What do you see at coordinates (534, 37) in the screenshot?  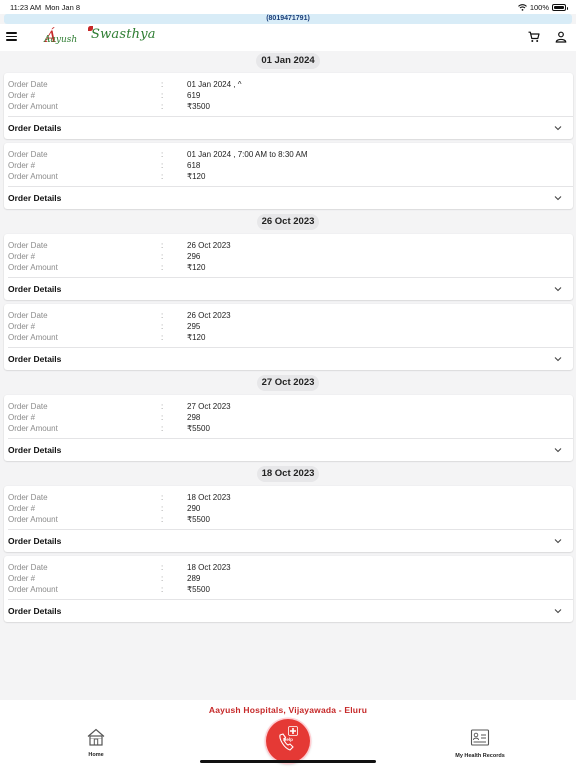 I see `cart-icon` at bounding box center [534, 37].